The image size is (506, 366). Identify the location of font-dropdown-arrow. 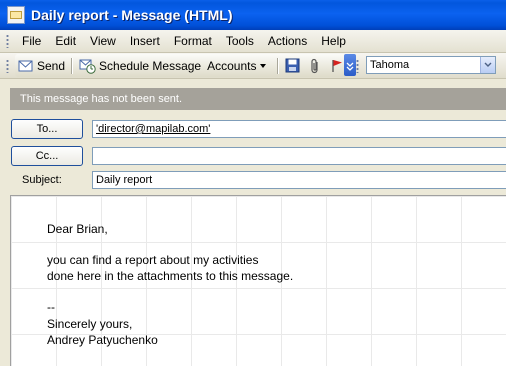
(487, 65).